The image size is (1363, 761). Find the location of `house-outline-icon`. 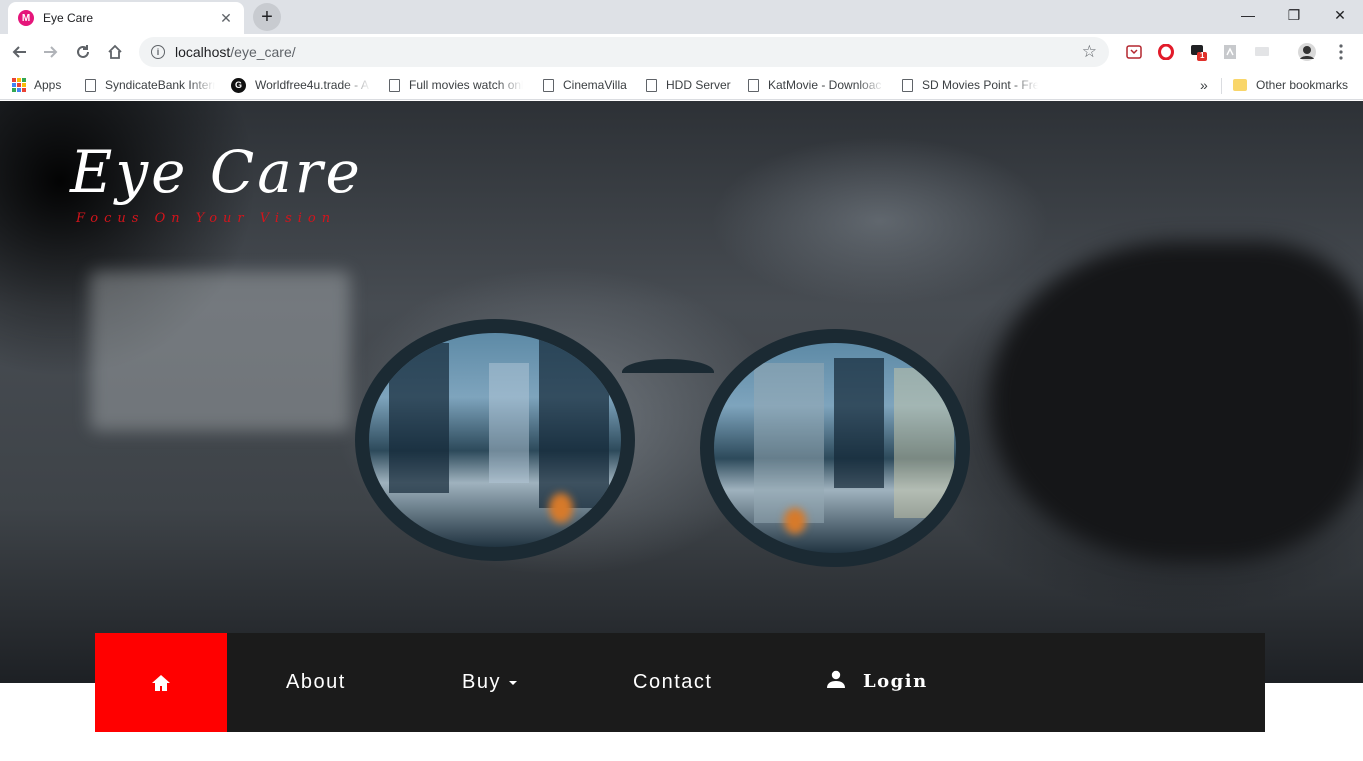

house-outline-icon is located at coordinates (115, 51).